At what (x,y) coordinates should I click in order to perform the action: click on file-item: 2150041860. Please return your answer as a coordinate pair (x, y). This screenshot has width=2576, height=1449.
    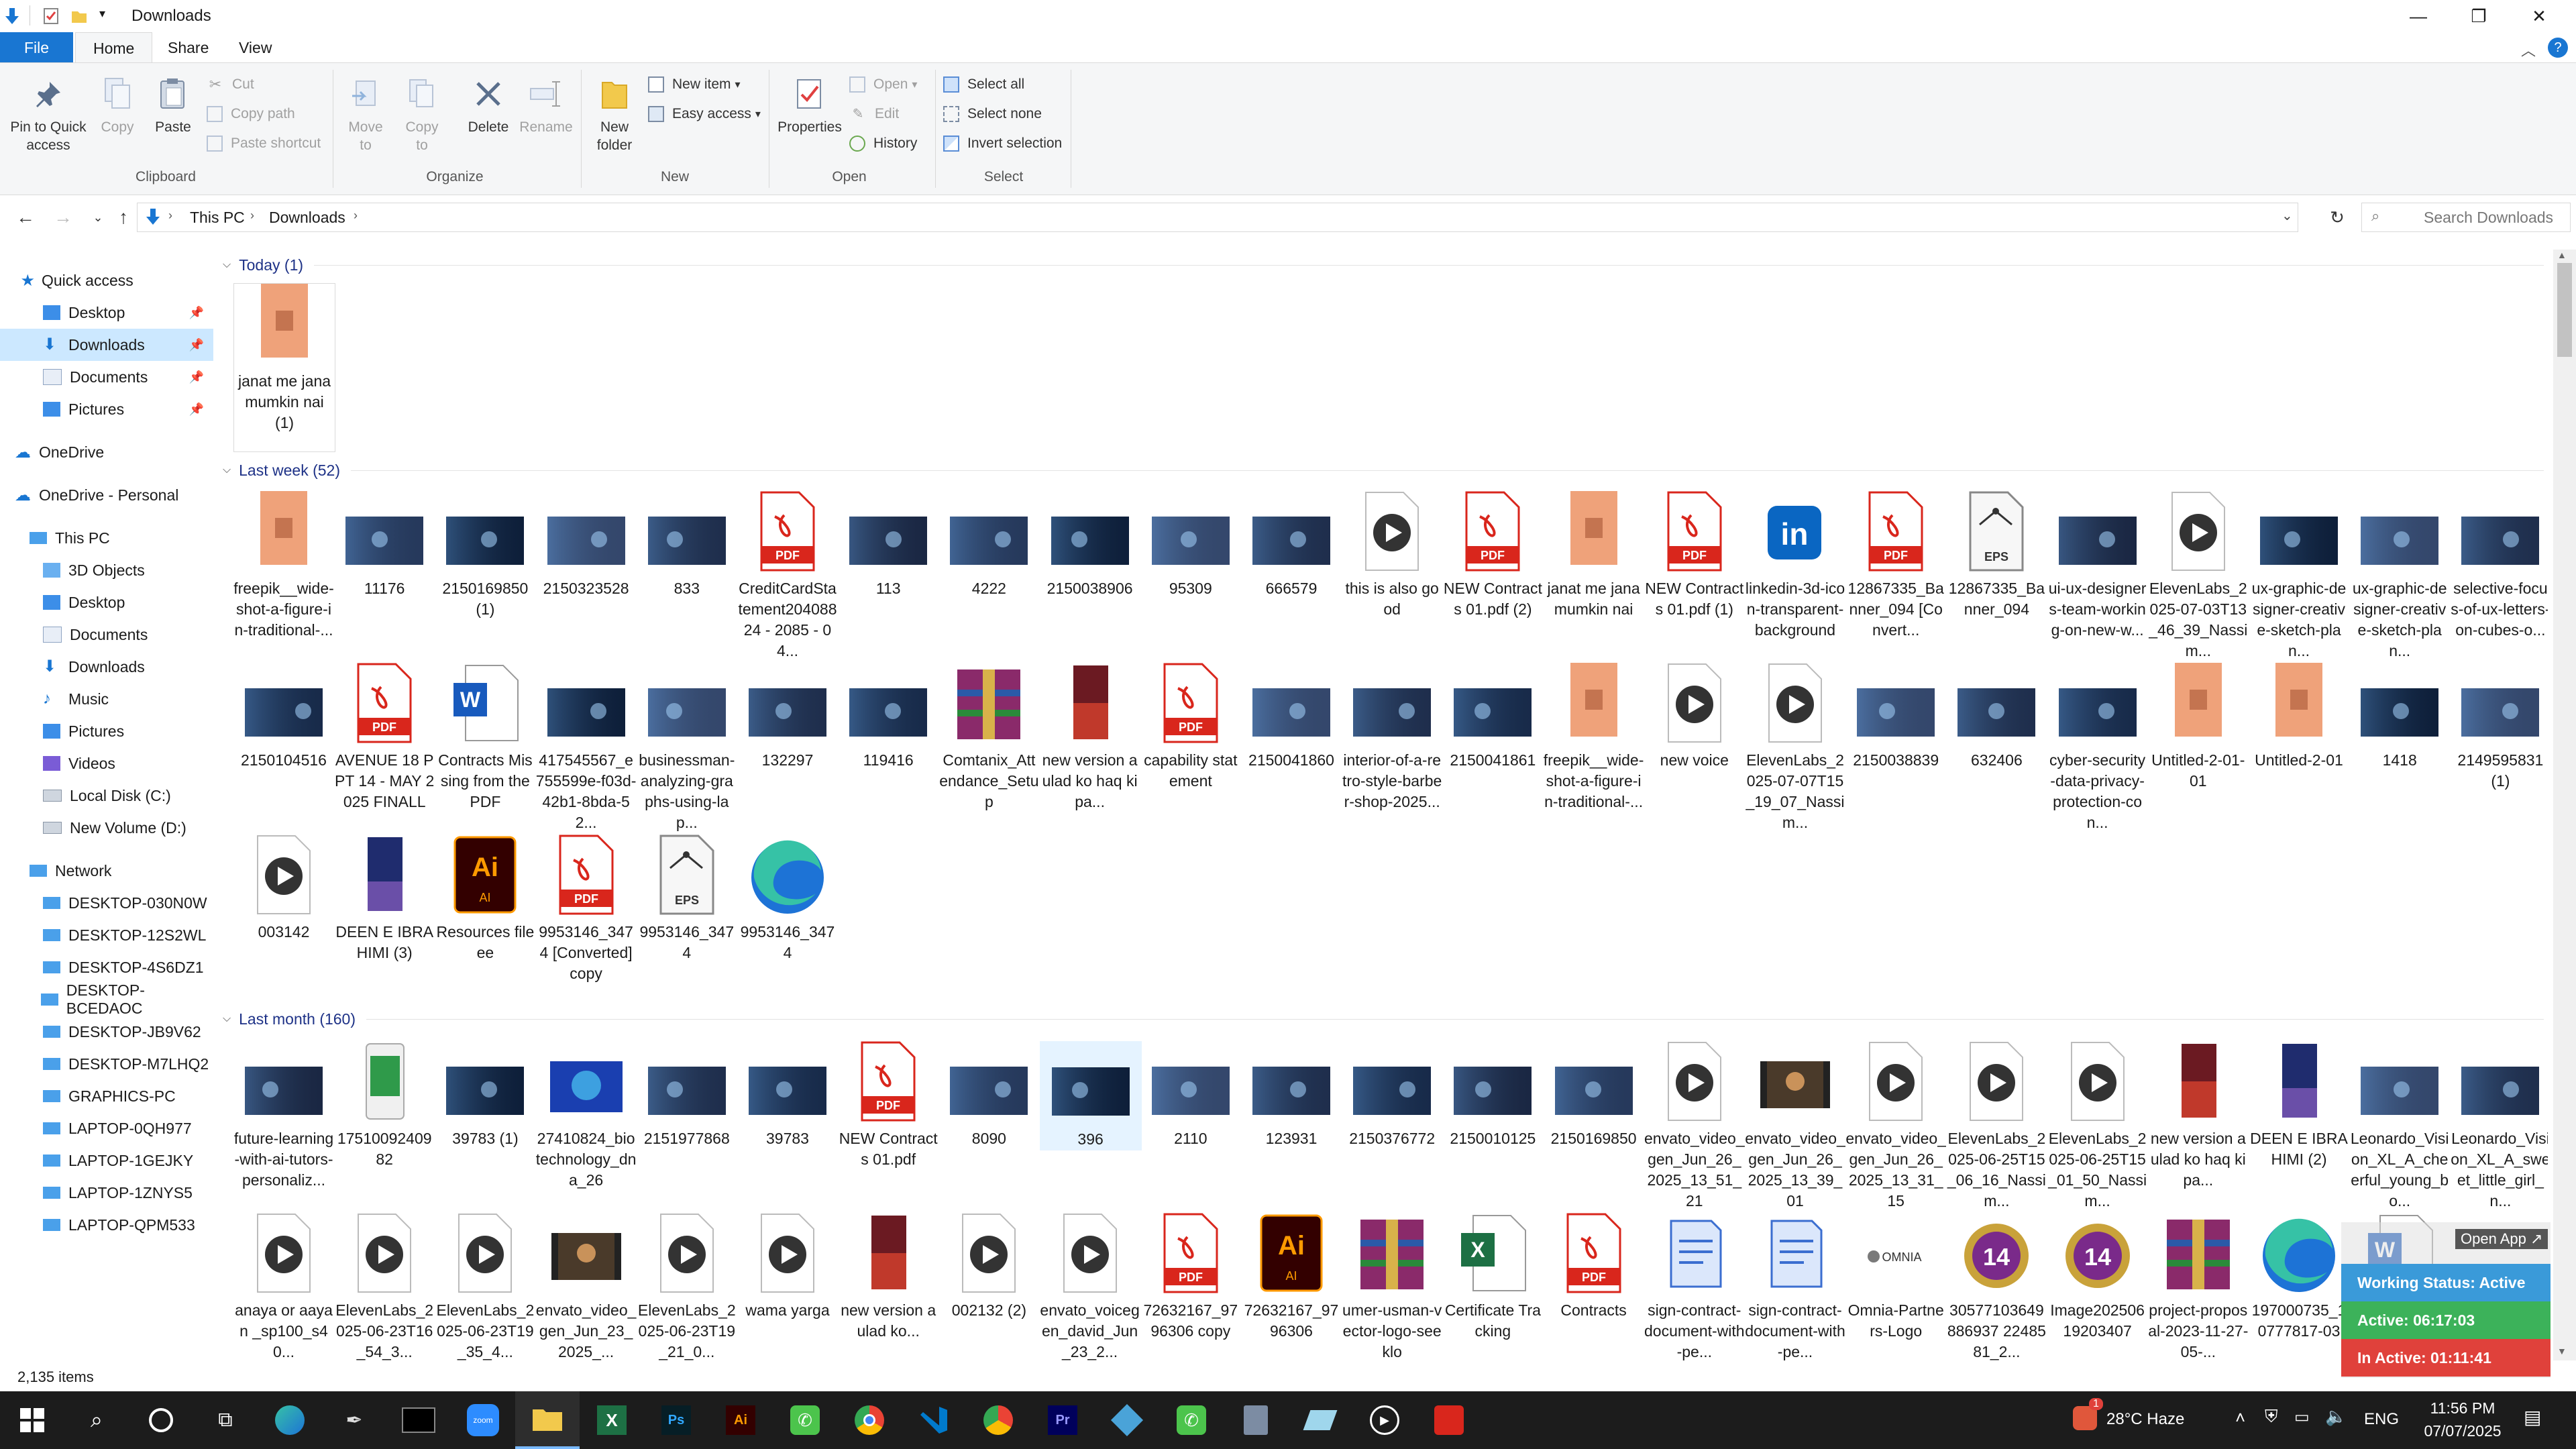
    Looking at the image, I should click on (1291, 717).